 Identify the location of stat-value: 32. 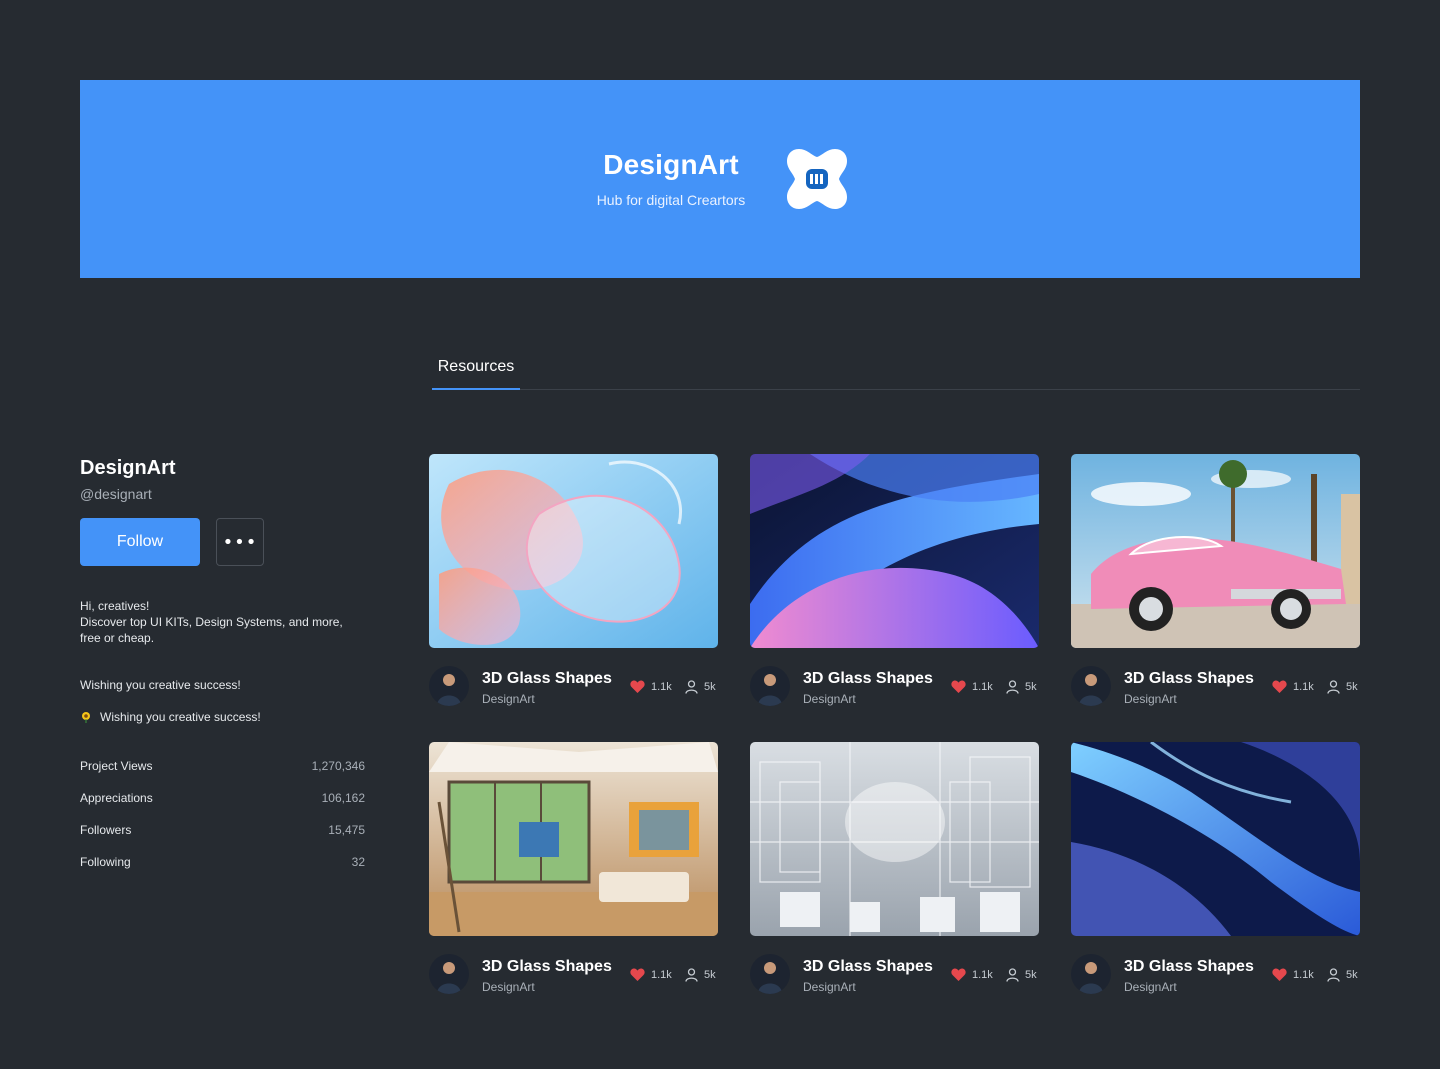
(358, 862).